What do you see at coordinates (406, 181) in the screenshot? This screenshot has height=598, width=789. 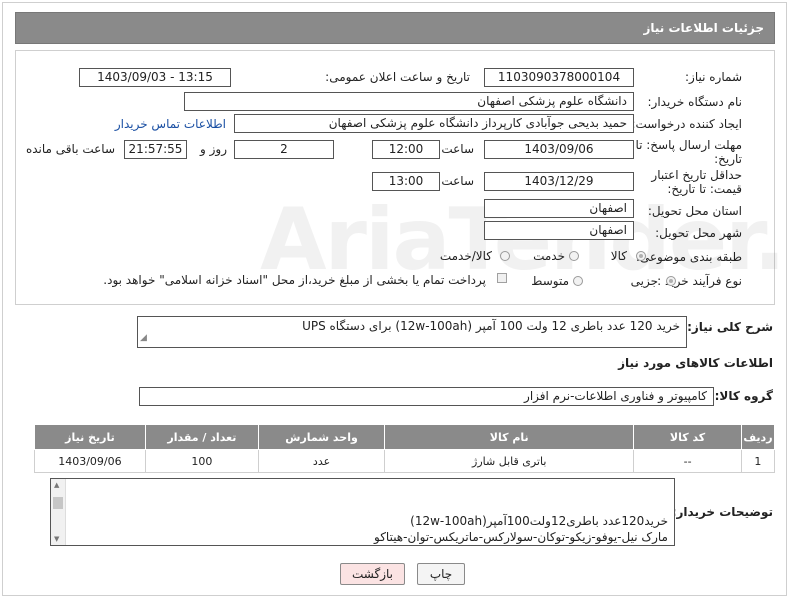 I see `price-validity-time-field: 13:00` at bounding box center [406, 181].